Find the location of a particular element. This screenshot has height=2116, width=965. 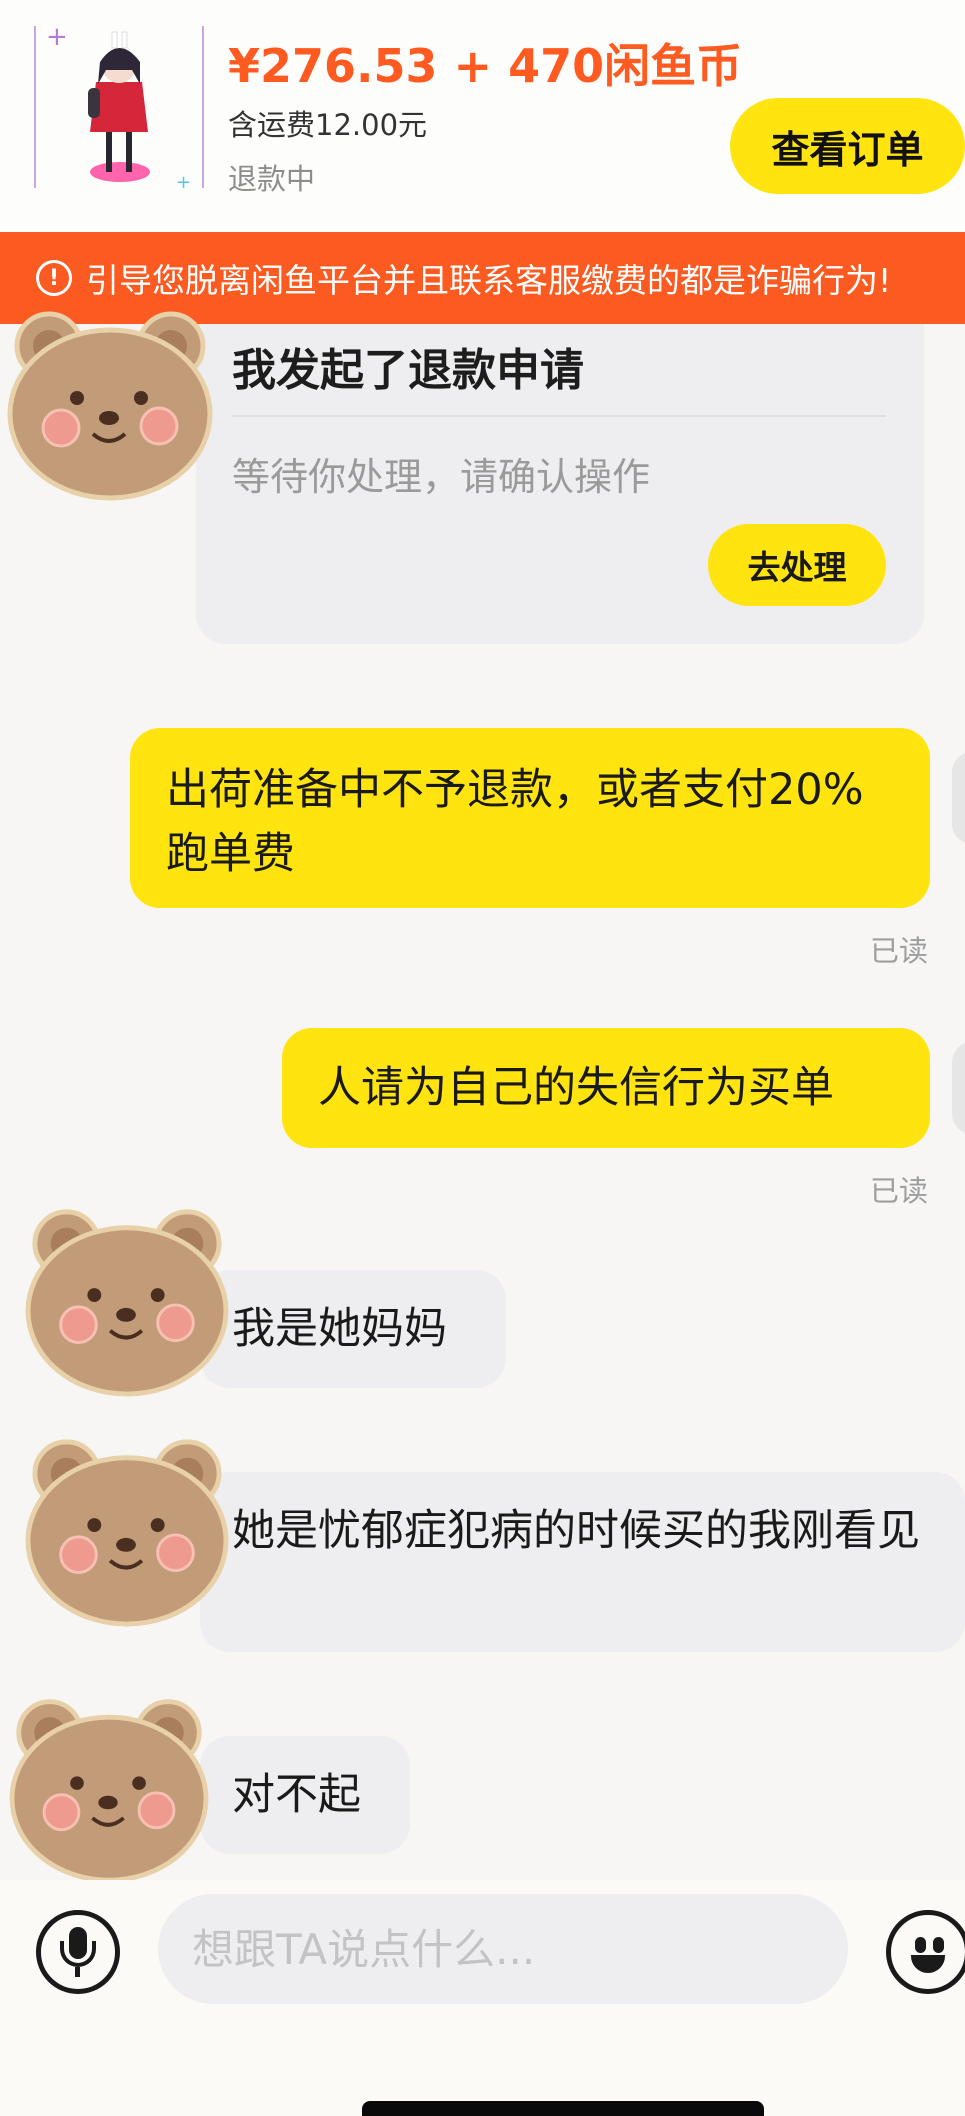

message-input is located at coordinates (503, 1949).